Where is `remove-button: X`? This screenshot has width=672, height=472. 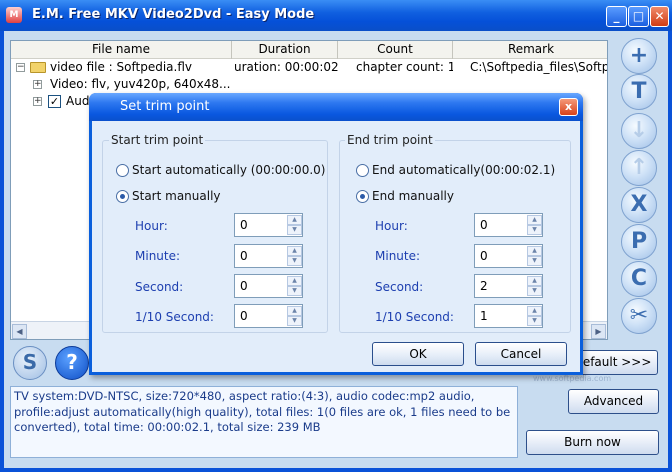 remove-button: X is located at coordinates (639, 205).